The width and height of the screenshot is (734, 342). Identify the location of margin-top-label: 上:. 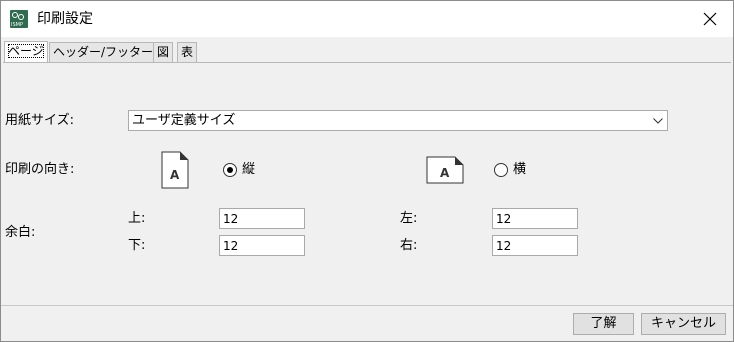
(137, 218).